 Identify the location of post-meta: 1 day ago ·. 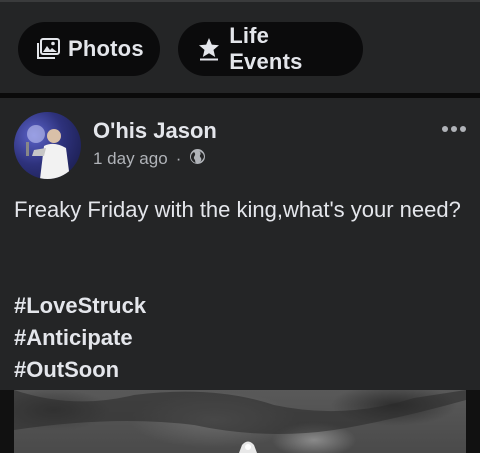
(149, 159).